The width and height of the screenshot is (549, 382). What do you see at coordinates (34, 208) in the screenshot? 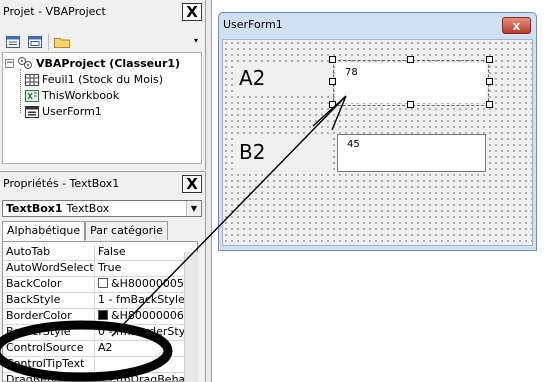
I see `object-selector-name: TextBox1` at bounding box center [34, 208].